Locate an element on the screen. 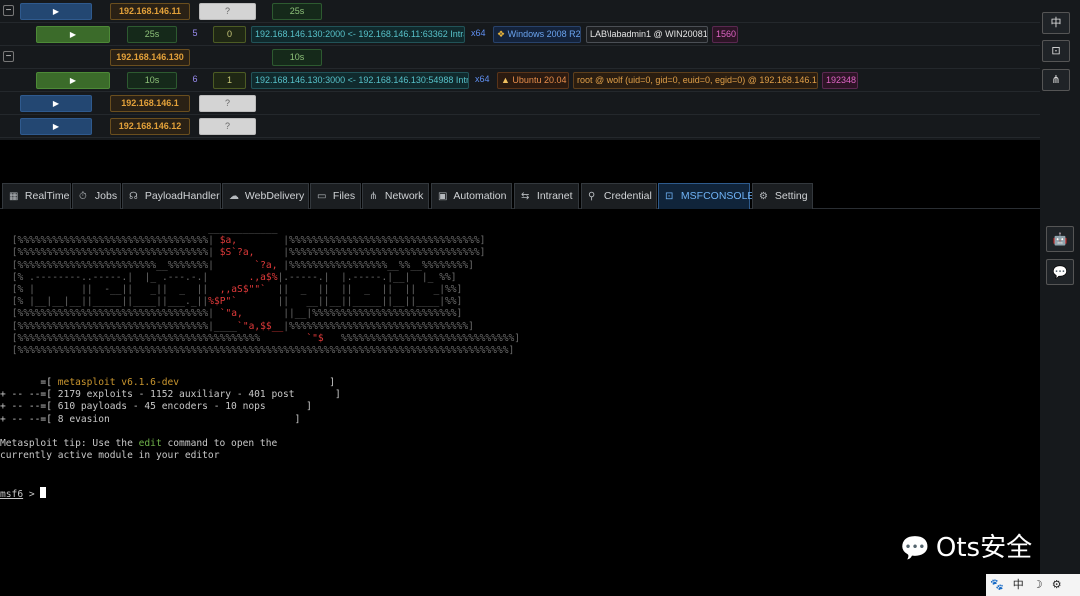 The image size is (1080, 596). cloud-icon: ☁ is located at coordinates (234, 196).